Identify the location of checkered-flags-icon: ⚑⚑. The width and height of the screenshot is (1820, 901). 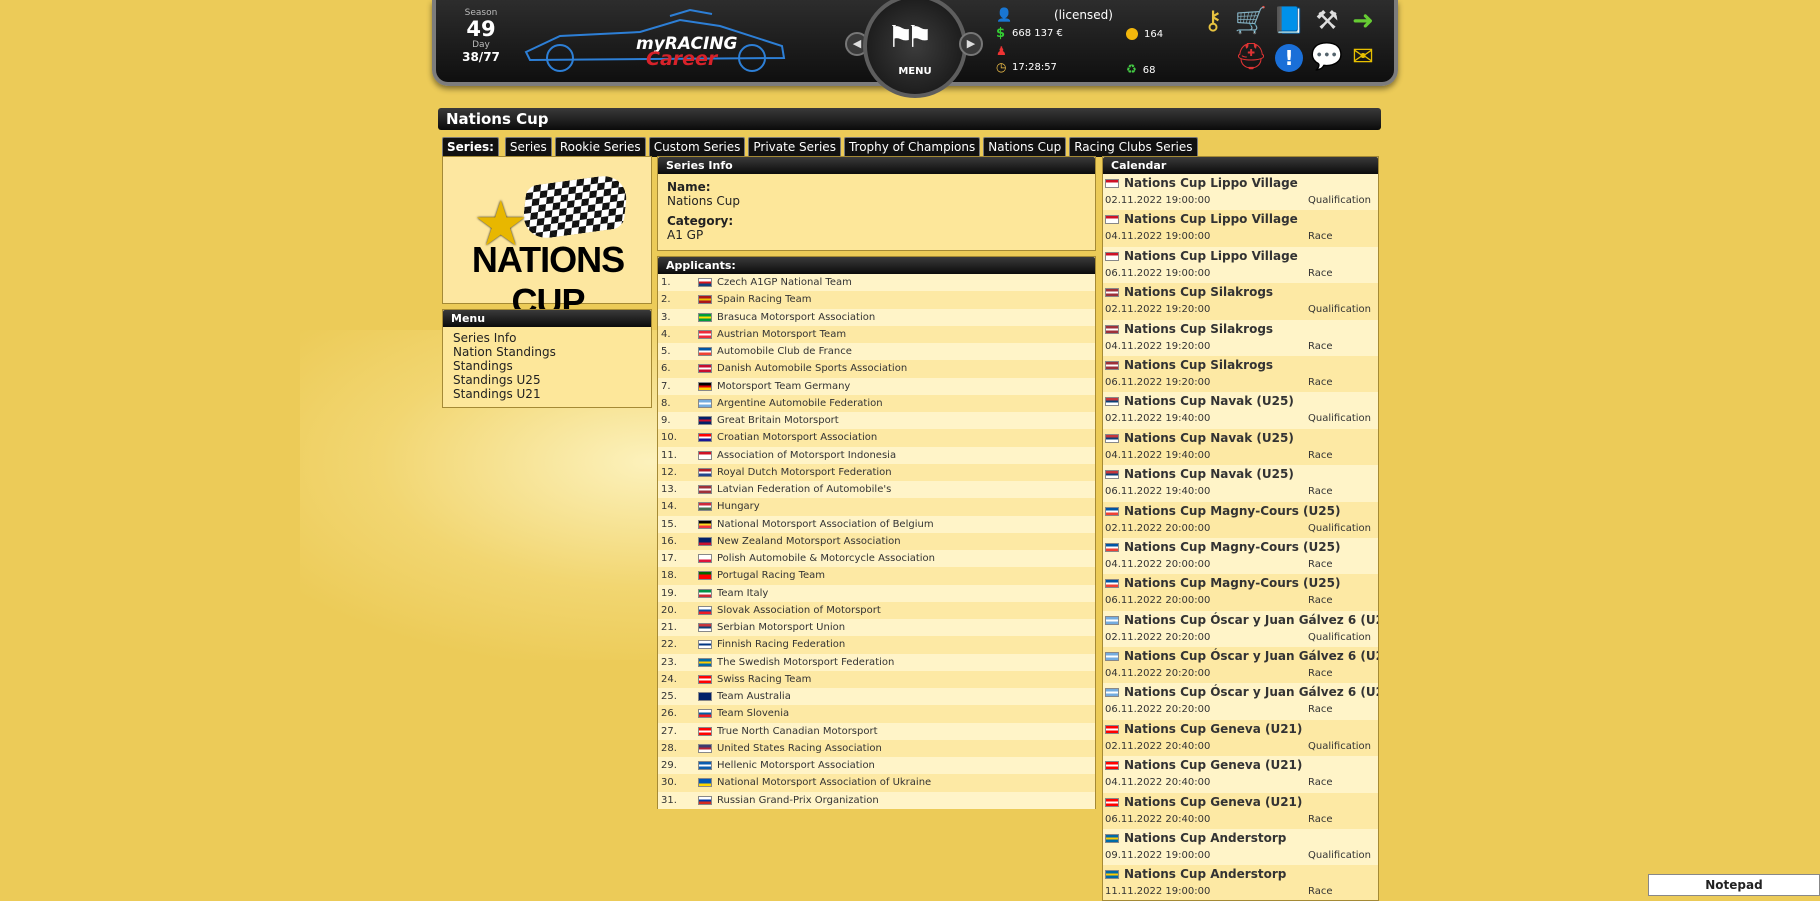
(910, 37).